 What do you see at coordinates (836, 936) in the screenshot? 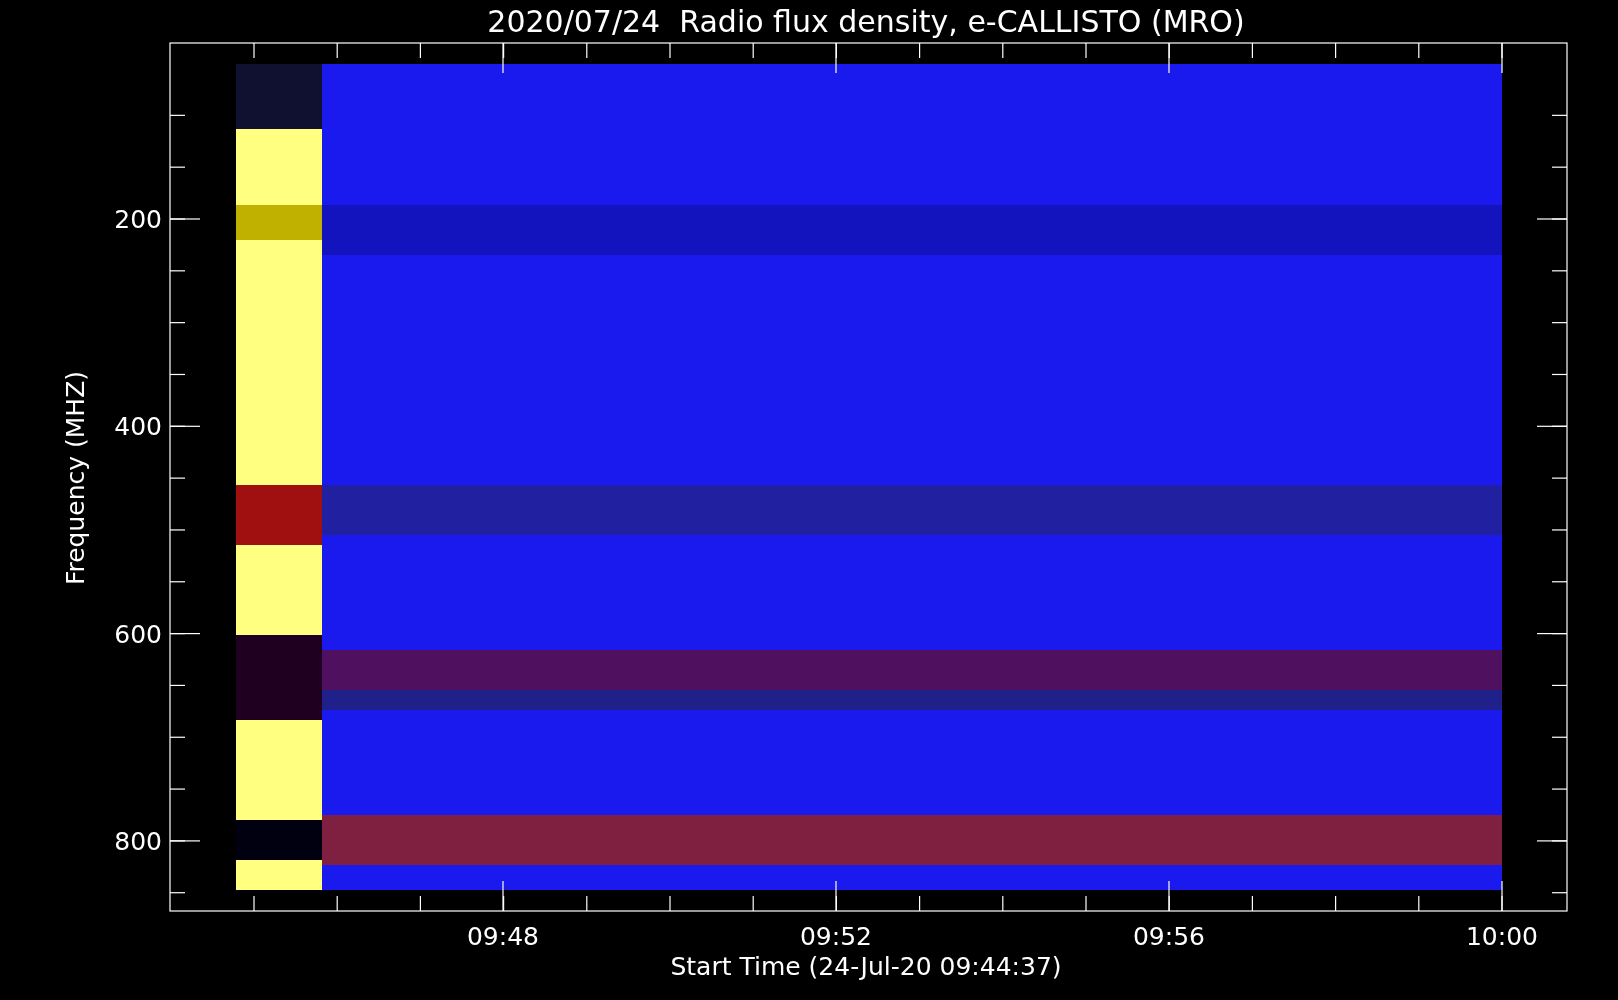
I see `tick-label: 09:52` at bounding box center [836, 936].